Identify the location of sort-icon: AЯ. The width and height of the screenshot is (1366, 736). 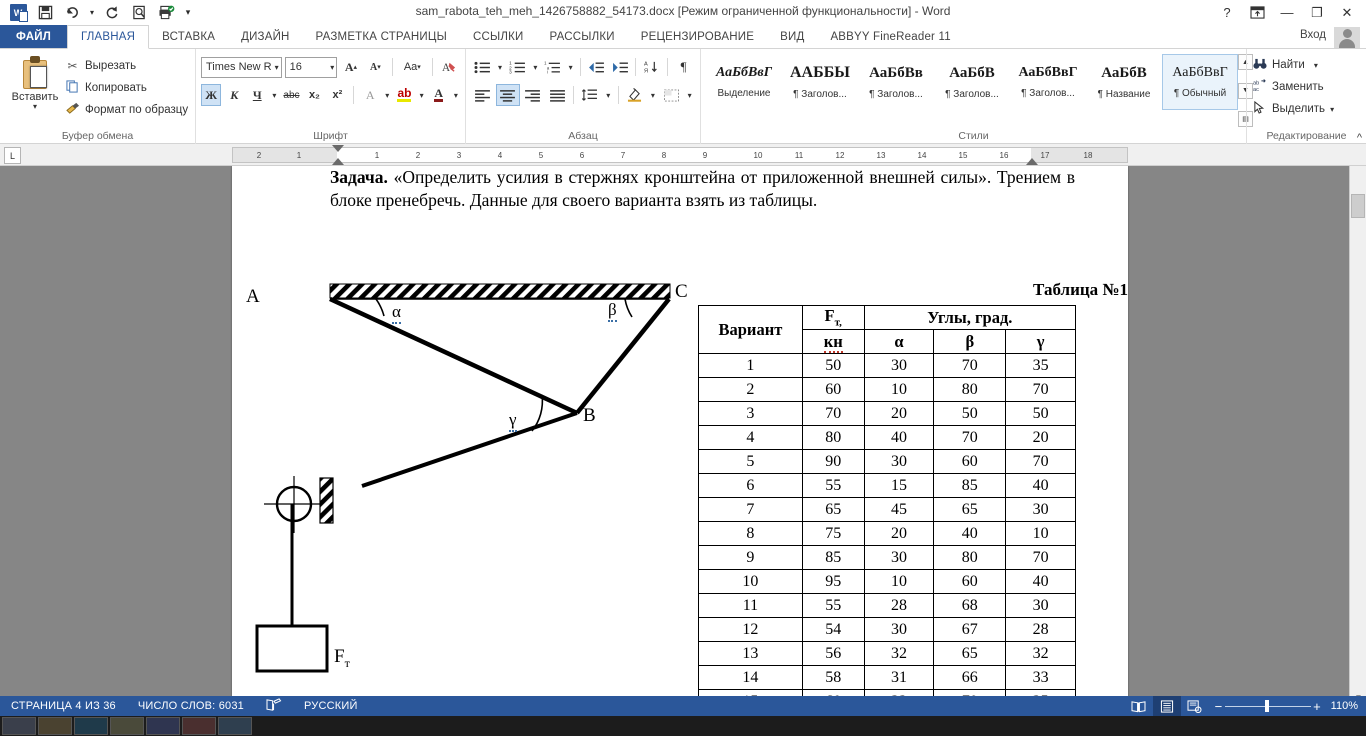
(651, 67).